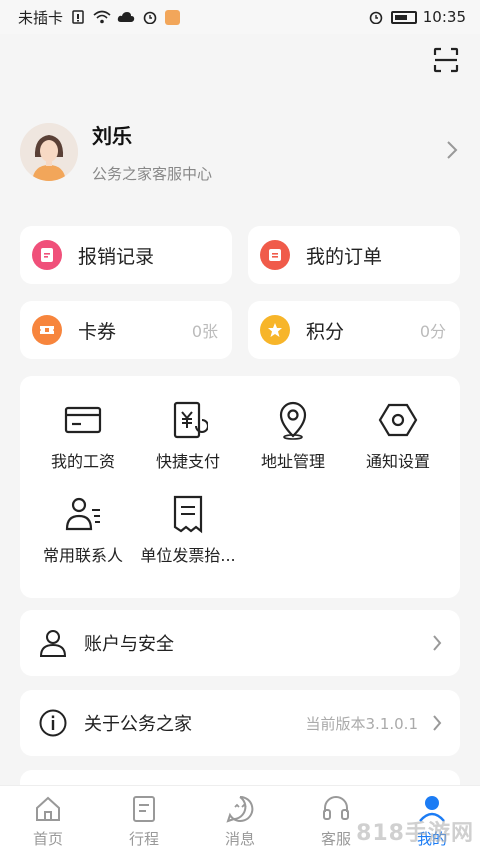  I want to click on contacts-icon, so click(82, 514).